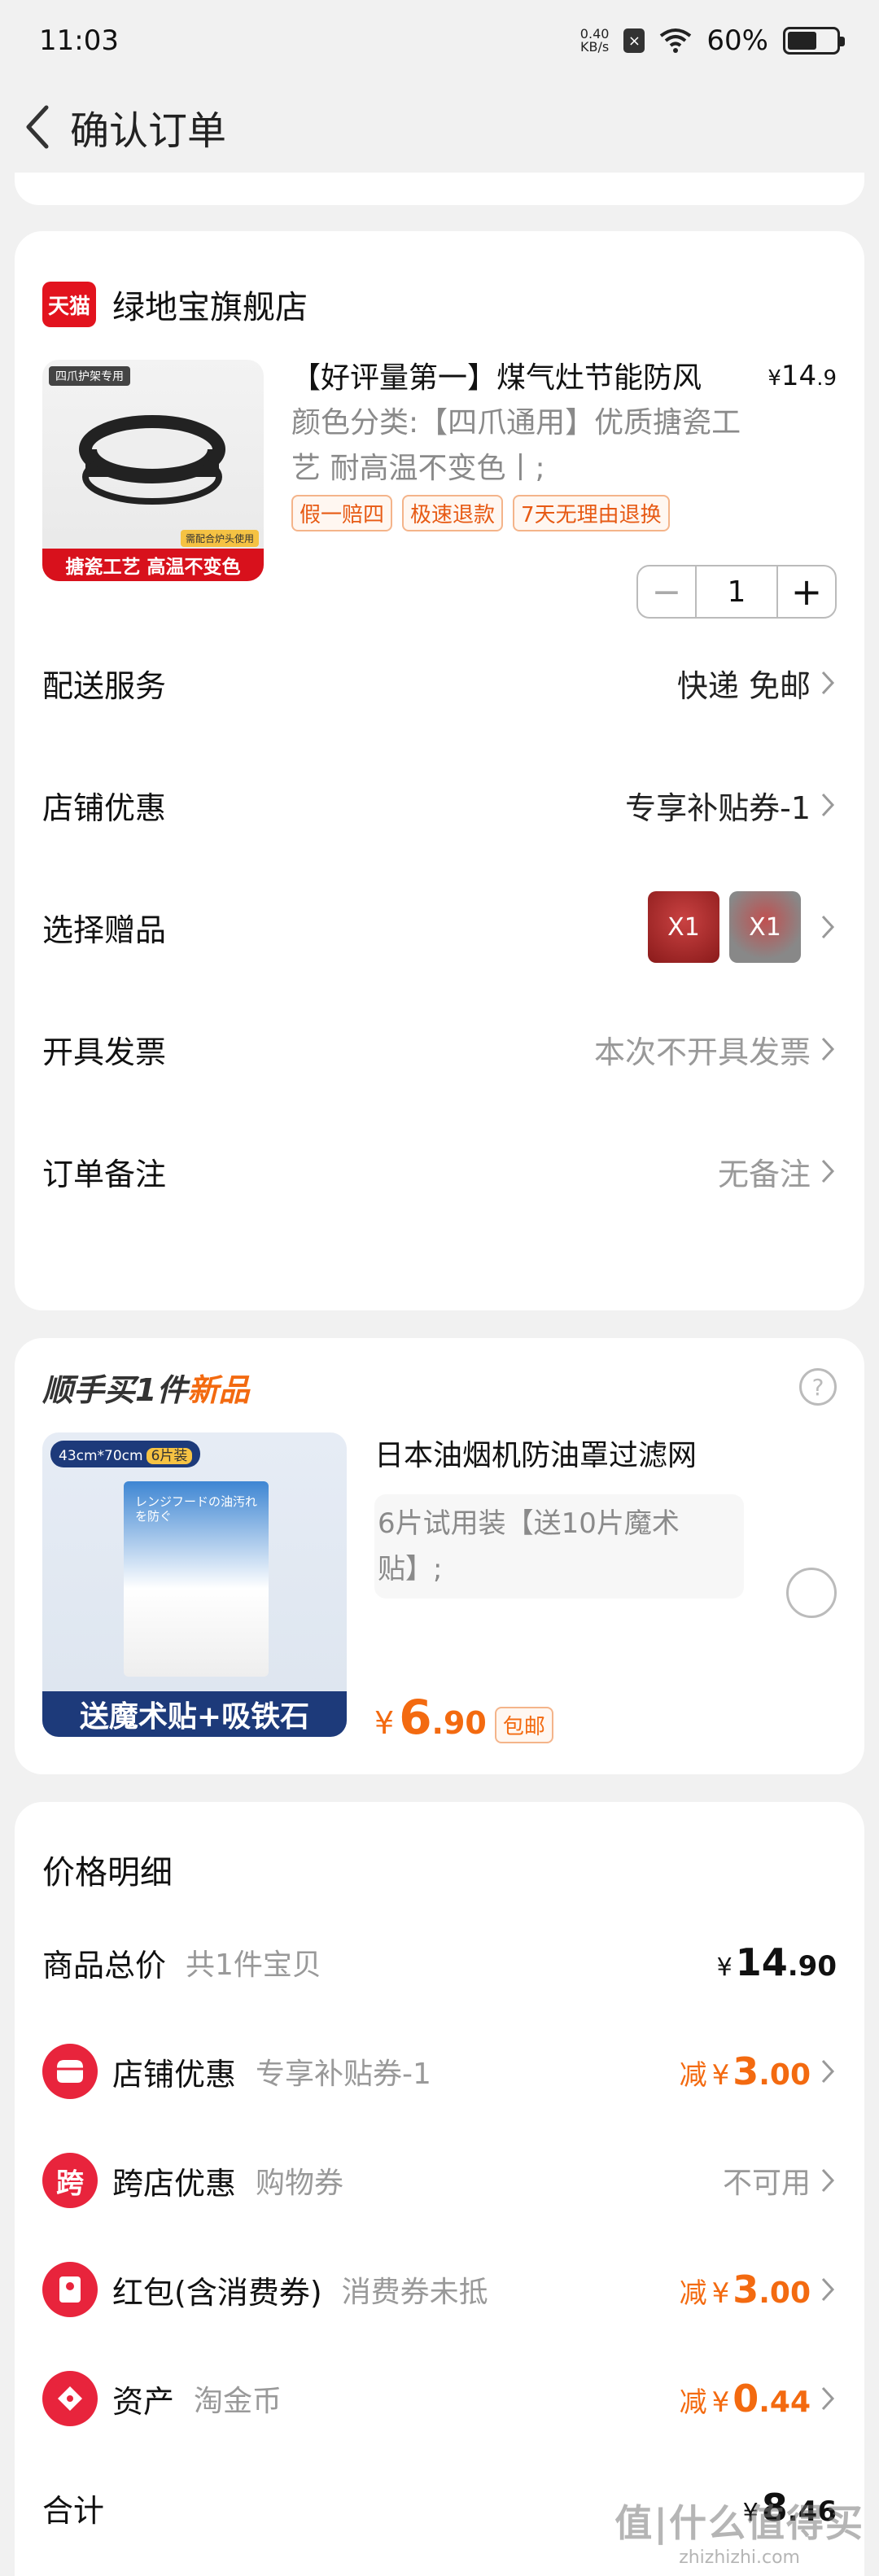 The image size is (879, 2576). Describe the element at coordinates (439, 2180) in the screenshot. I see `cross-store-discount-row: 跨 跨店优惠 购物券 不可用` at that location.